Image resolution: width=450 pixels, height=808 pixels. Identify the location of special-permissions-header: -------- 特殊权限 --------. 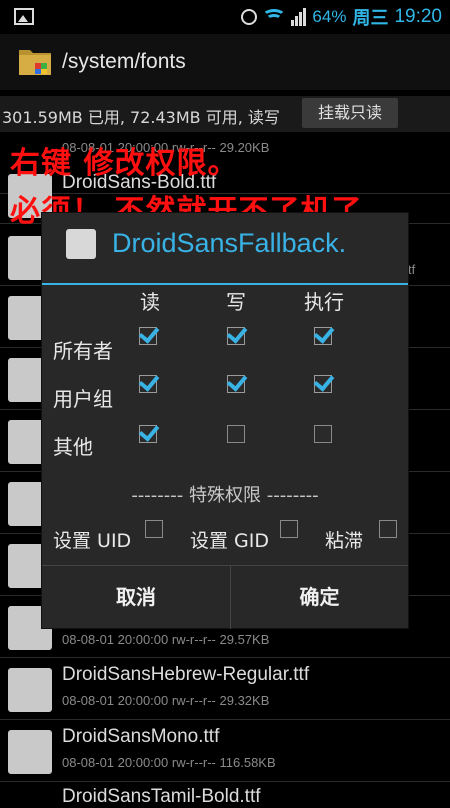
(225, 495).